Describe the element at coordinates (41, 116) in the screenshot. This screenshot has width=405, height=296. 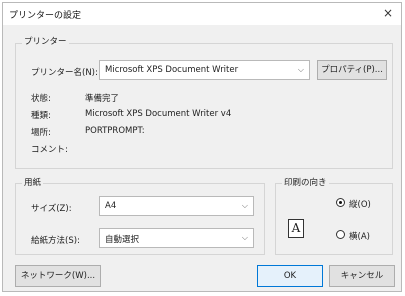
I see `type-label: 種類:` at that location.